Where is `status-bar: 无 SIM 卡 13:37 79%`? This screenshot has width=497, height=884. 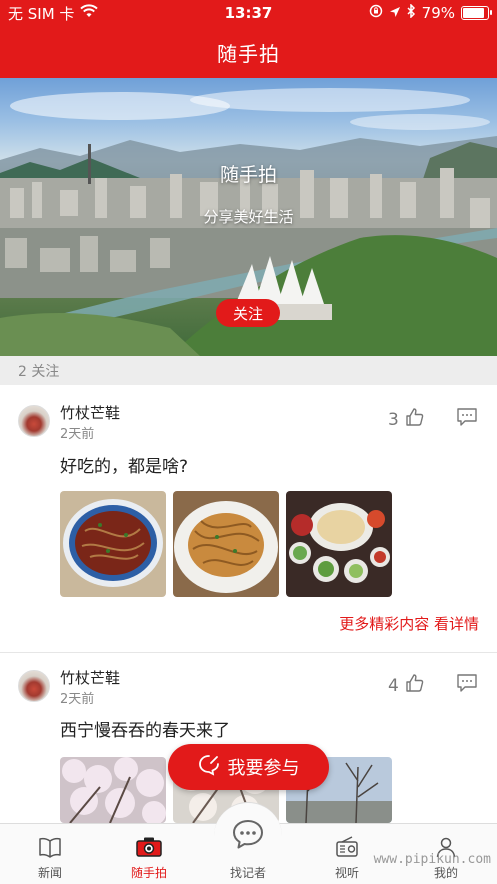 status-bar: 无 SIM 卡 13:37 79% is located at coordinates (248, 13).